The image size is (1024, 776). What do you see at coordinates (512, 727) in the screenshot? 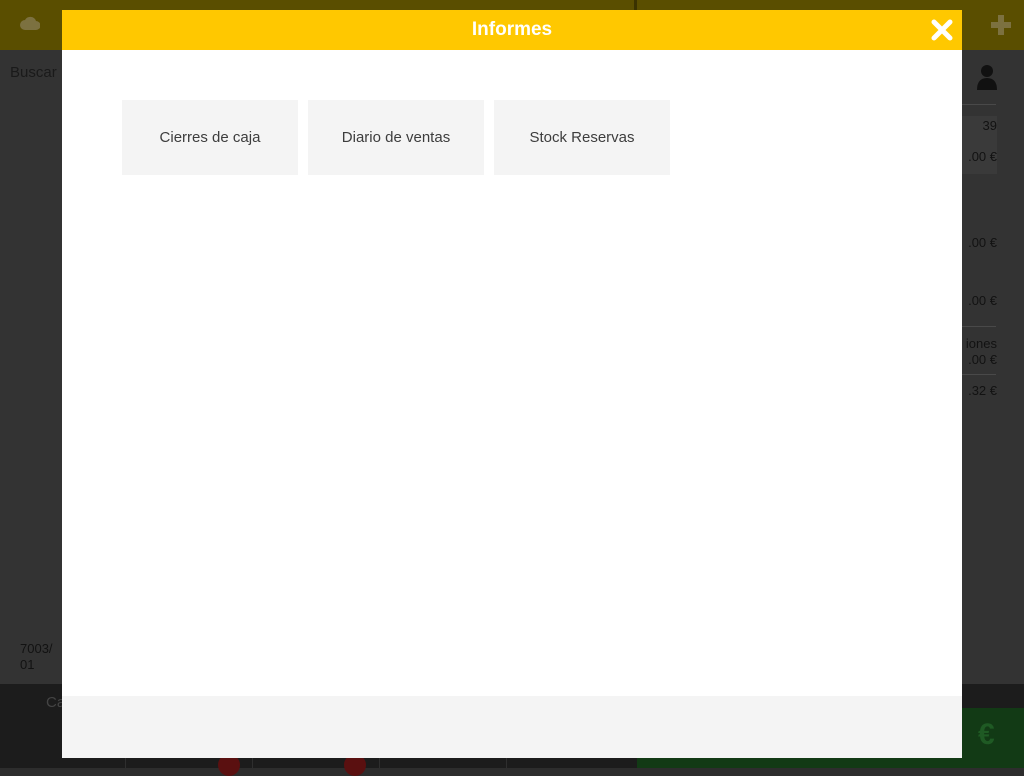
I see `modal-footer` at bounding box center [512, 727].